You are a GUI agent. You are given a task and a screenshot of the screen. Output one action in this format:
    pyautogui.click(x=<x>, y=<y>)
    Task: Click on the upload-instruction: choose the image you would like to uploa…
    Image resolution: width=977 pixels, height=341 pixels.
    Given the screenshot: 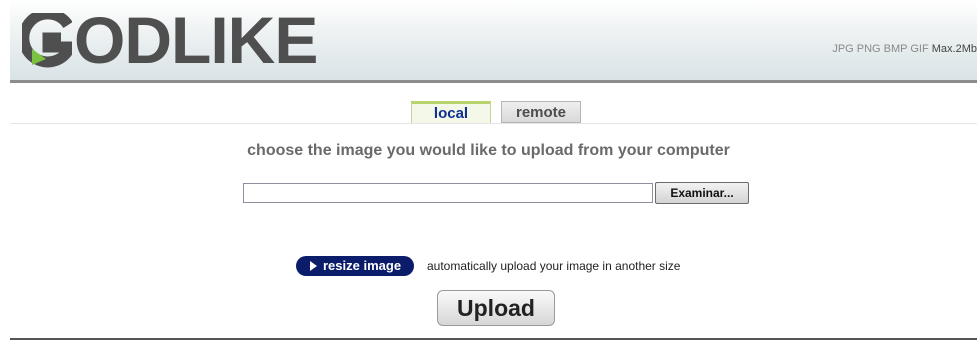 What is the action you would take?
    pyautogui.click(x=488, y=150)
    